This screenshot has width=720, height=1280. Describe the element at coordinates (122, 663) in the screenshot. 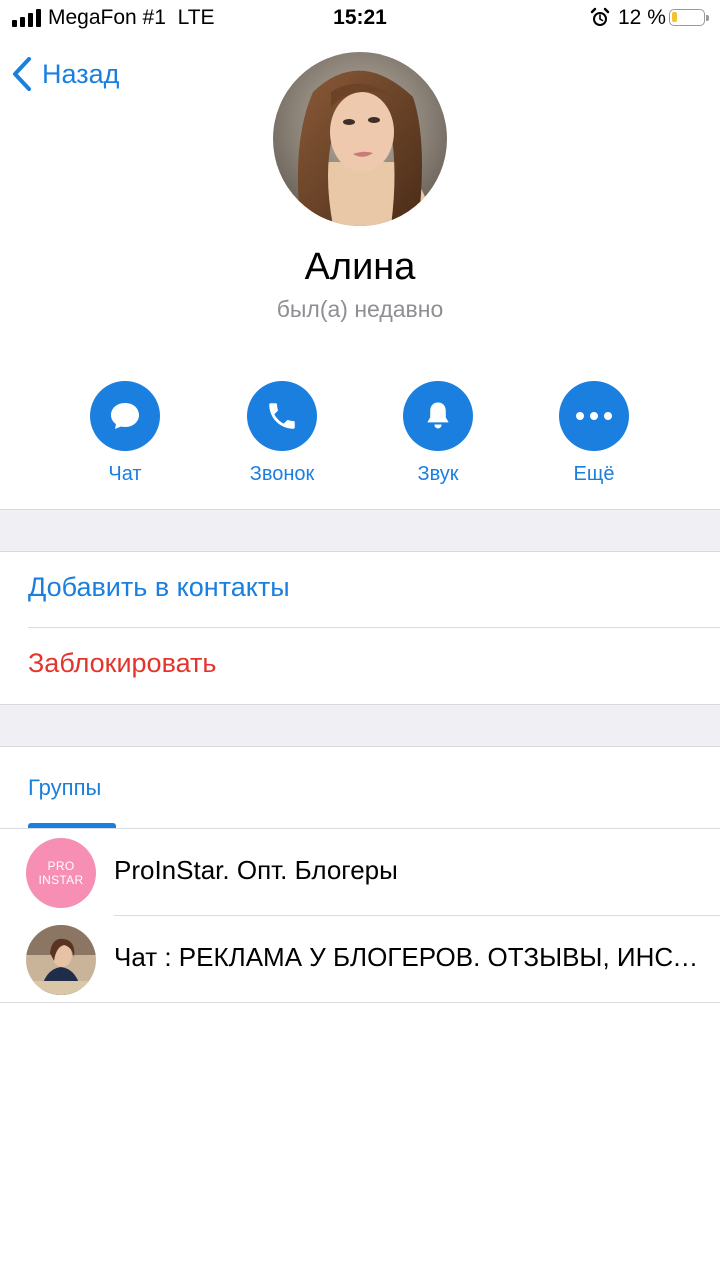

I see `block-button: Заблокировать` at that location.